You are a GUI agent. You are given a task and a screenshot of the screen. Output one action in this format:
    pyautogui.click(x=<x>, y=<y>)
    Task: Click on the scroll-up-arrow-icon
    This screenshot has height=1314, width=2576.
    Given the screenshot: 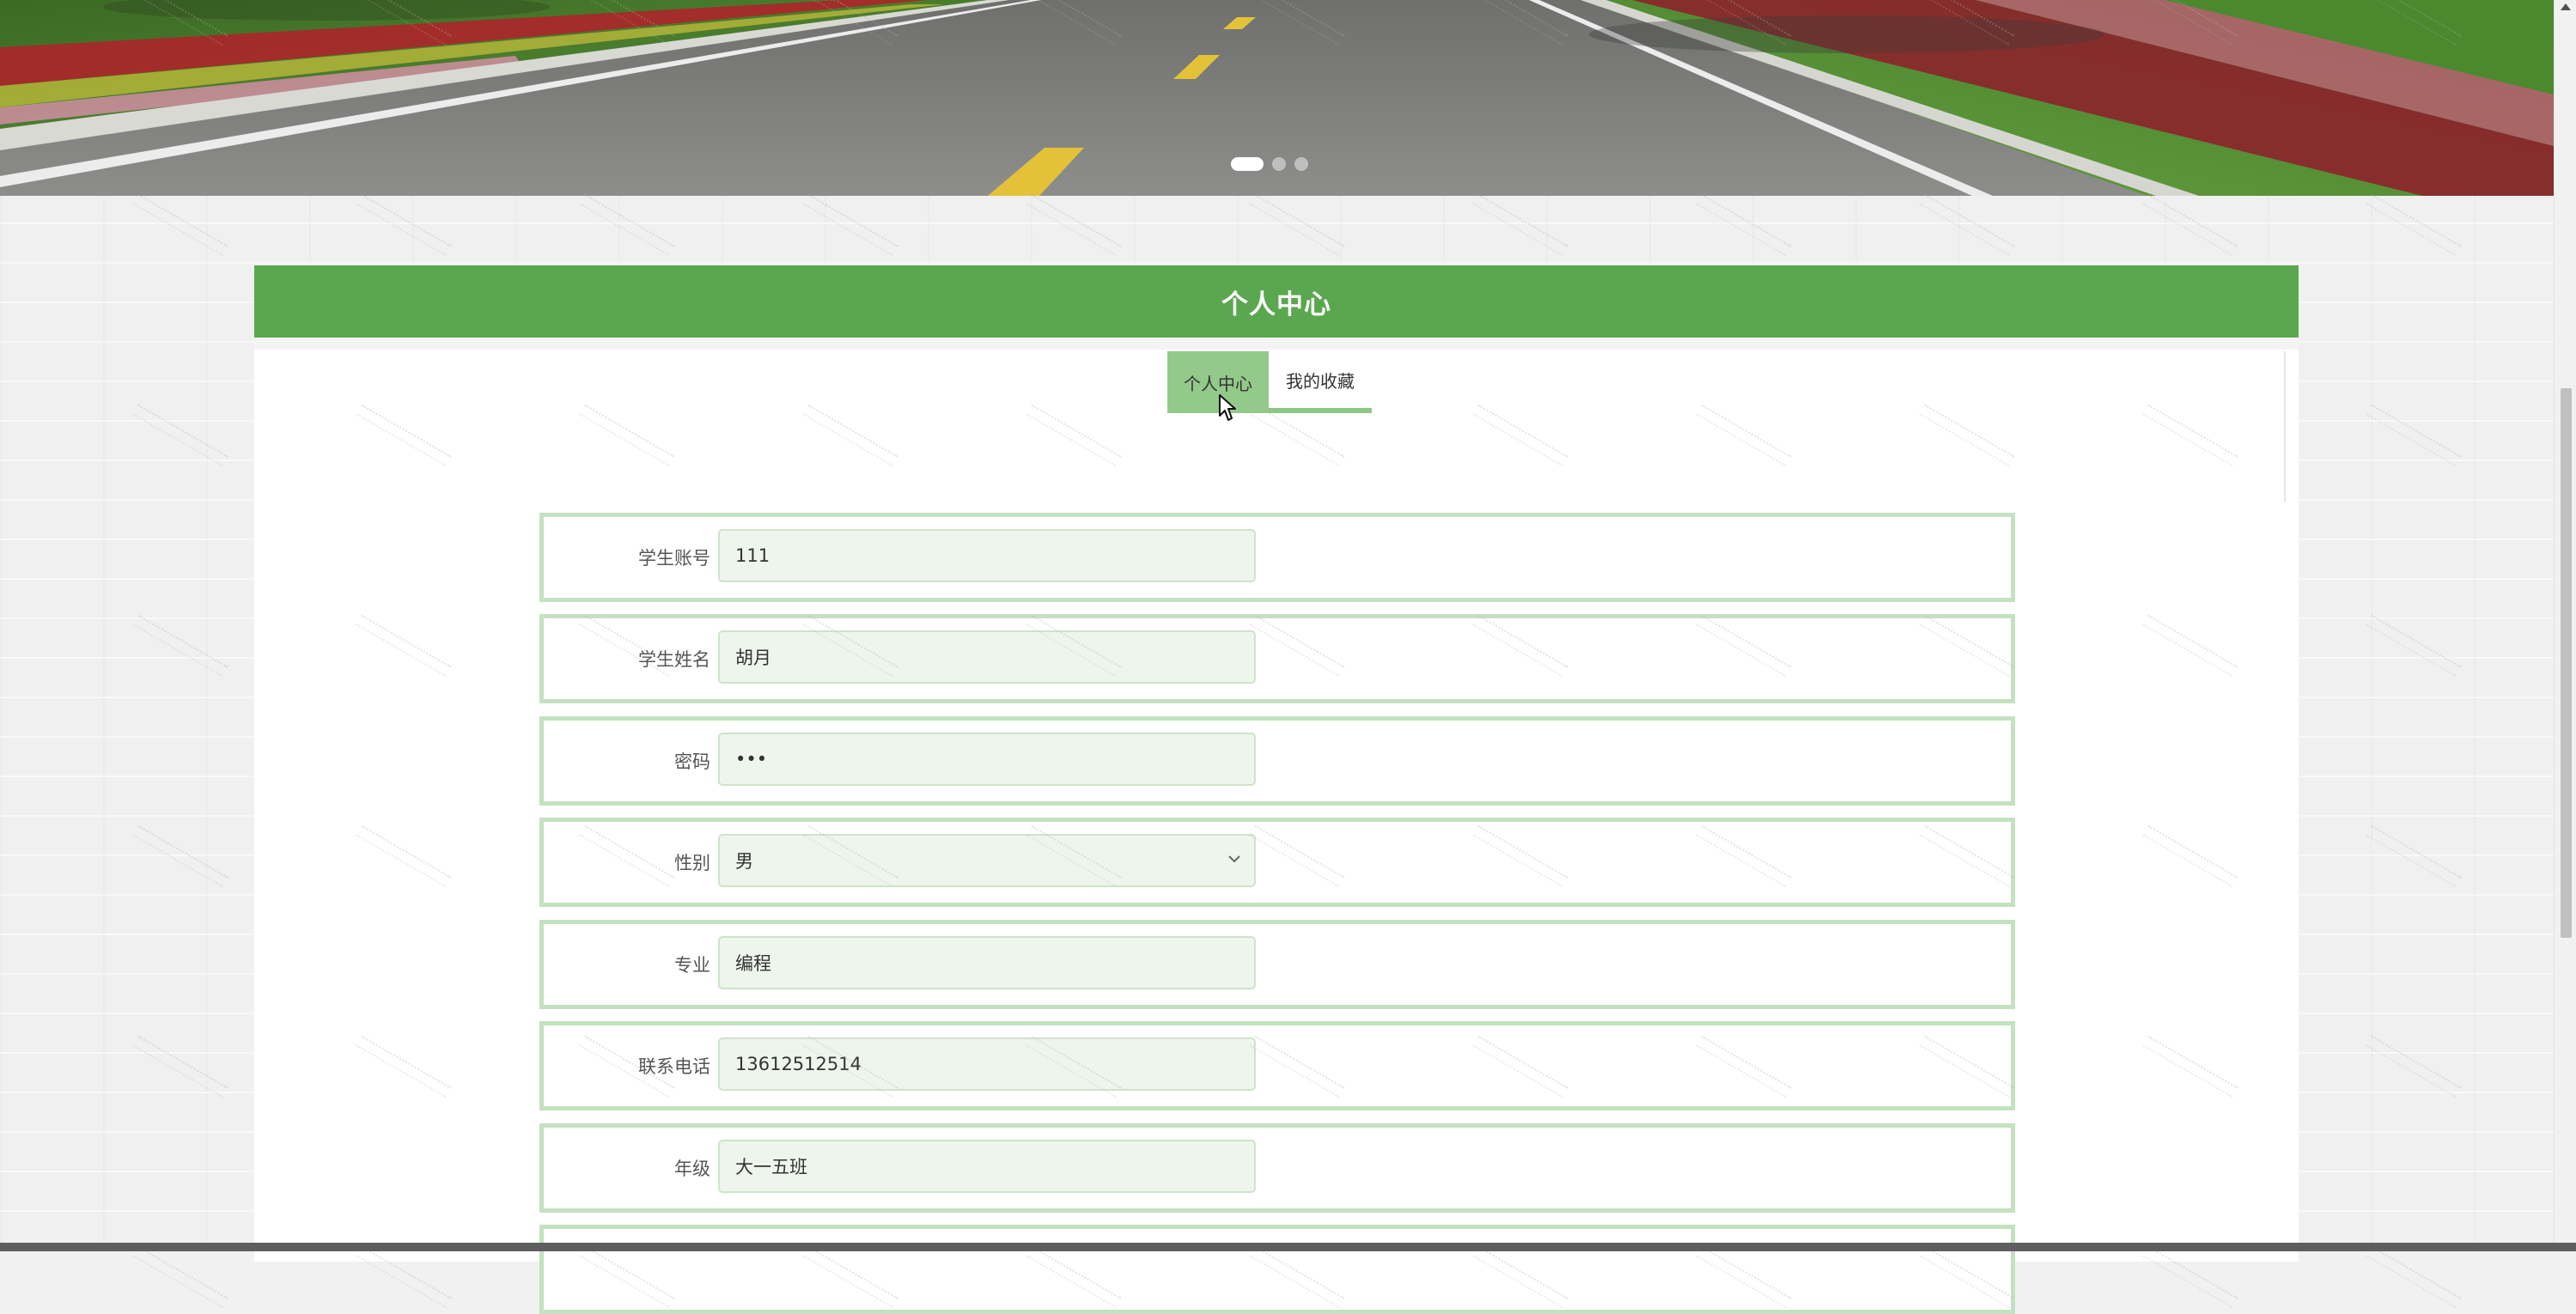 What is the action you would take?
    pyautogui.click(x=2566, y=6)
    